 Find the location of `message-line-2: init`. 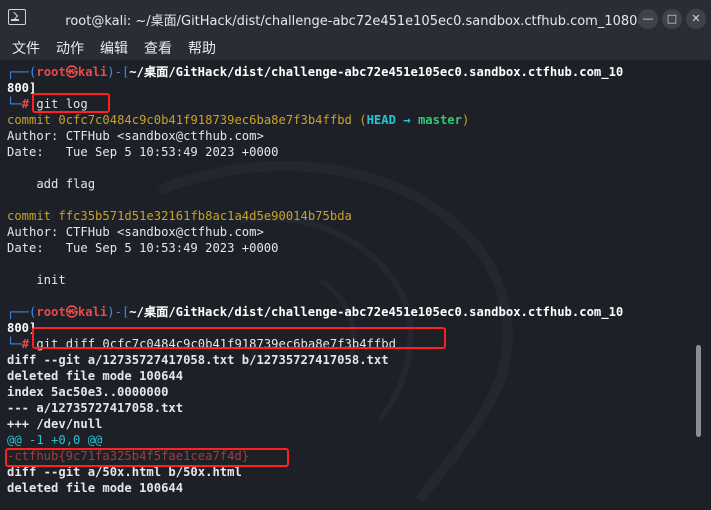

message-line-2: init is located at coordinates (36, 280).